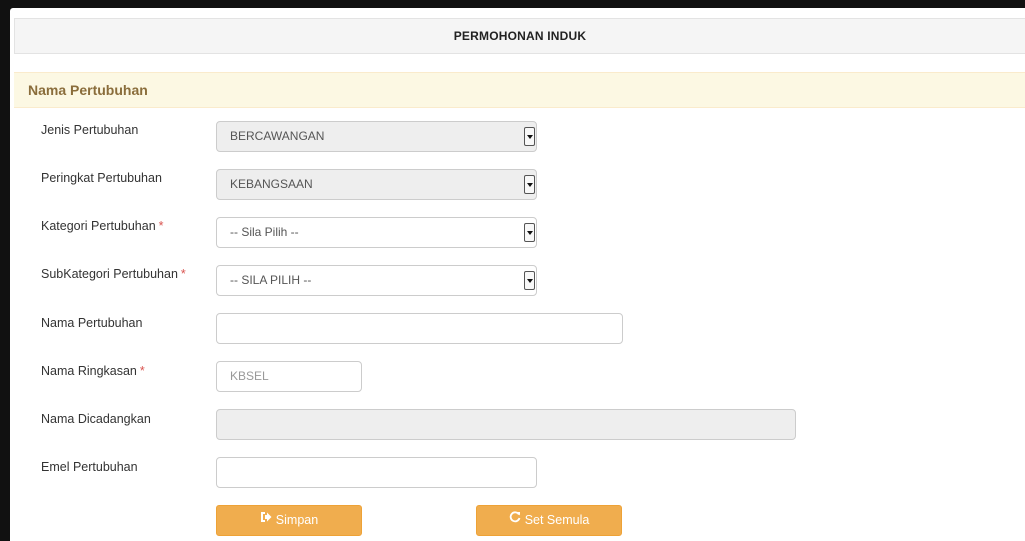 This screenshot has width=1025, height=541. I want to click on set-semula-button: Set Semula, so click(549, 520).